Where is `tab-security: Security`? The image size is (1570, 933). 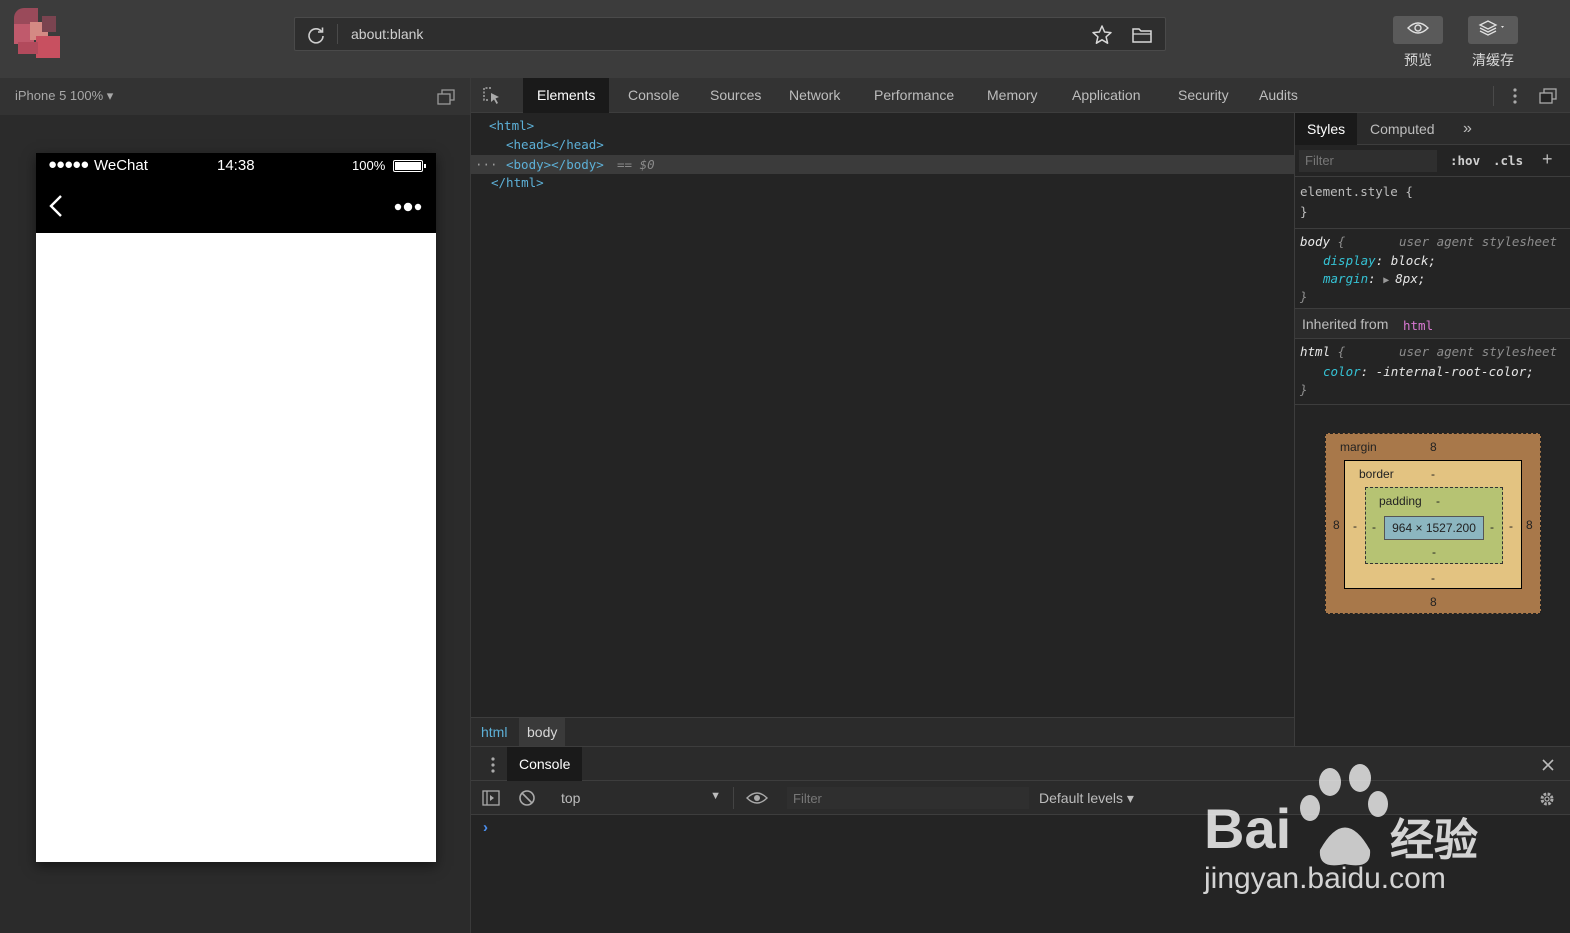
tab-security: Security is located at coordinates (1203, 95).